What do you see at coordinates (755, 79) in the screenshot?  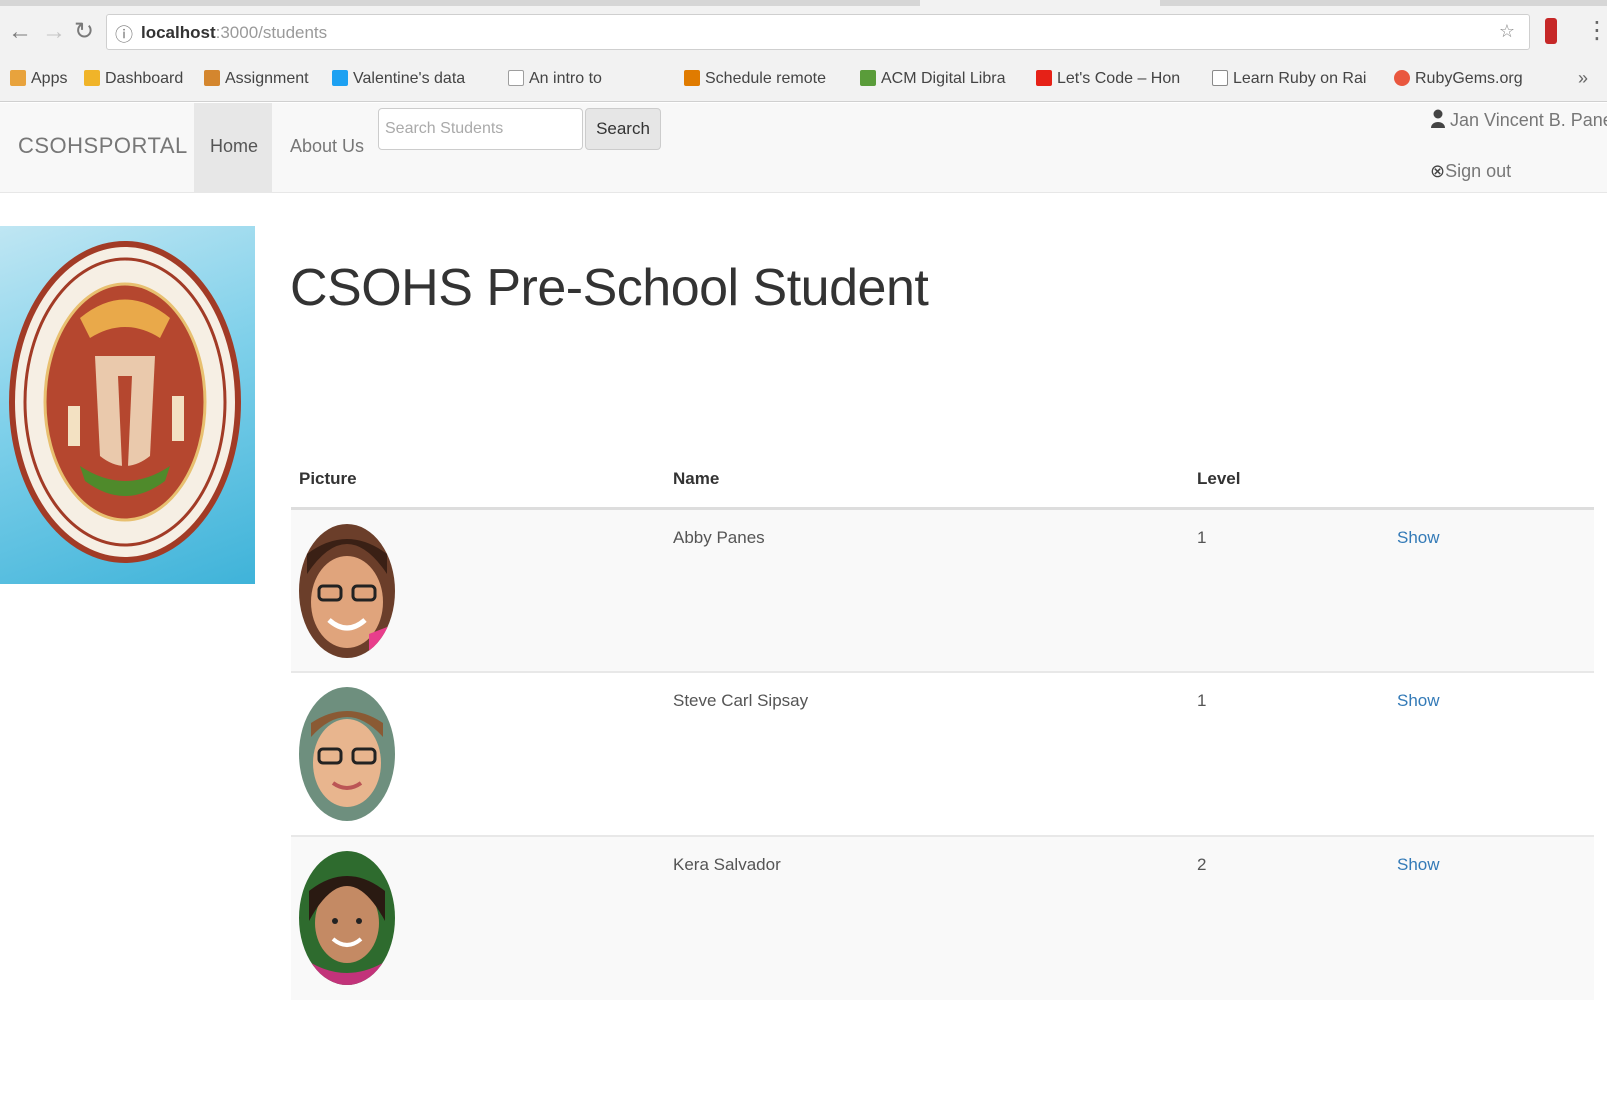 I see `bookmark-schedule: Schedule remote` at bounding box center [755, 79].